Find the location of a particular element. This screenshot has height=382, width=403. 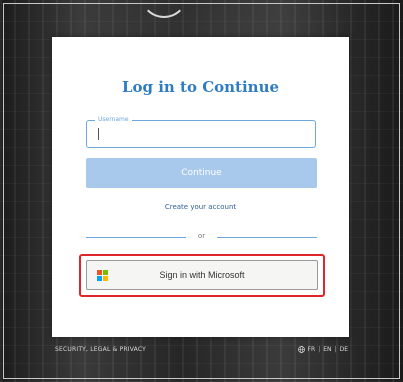

text-cursor is located at coordinates (98, 134).